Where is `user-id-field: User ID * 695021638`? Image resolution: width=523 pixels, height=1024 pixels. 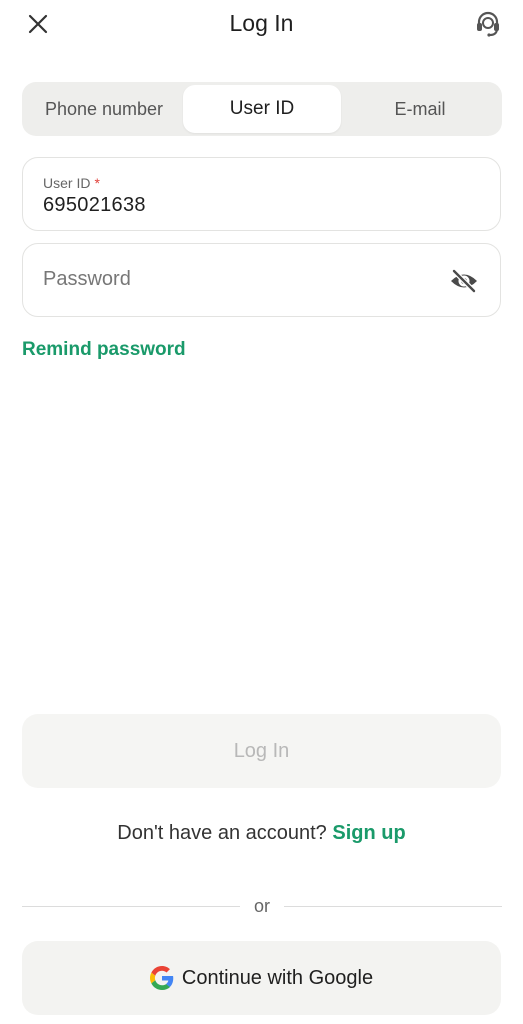 user-id-field: User ID * 695021638 is located at coordinates (261, 194).